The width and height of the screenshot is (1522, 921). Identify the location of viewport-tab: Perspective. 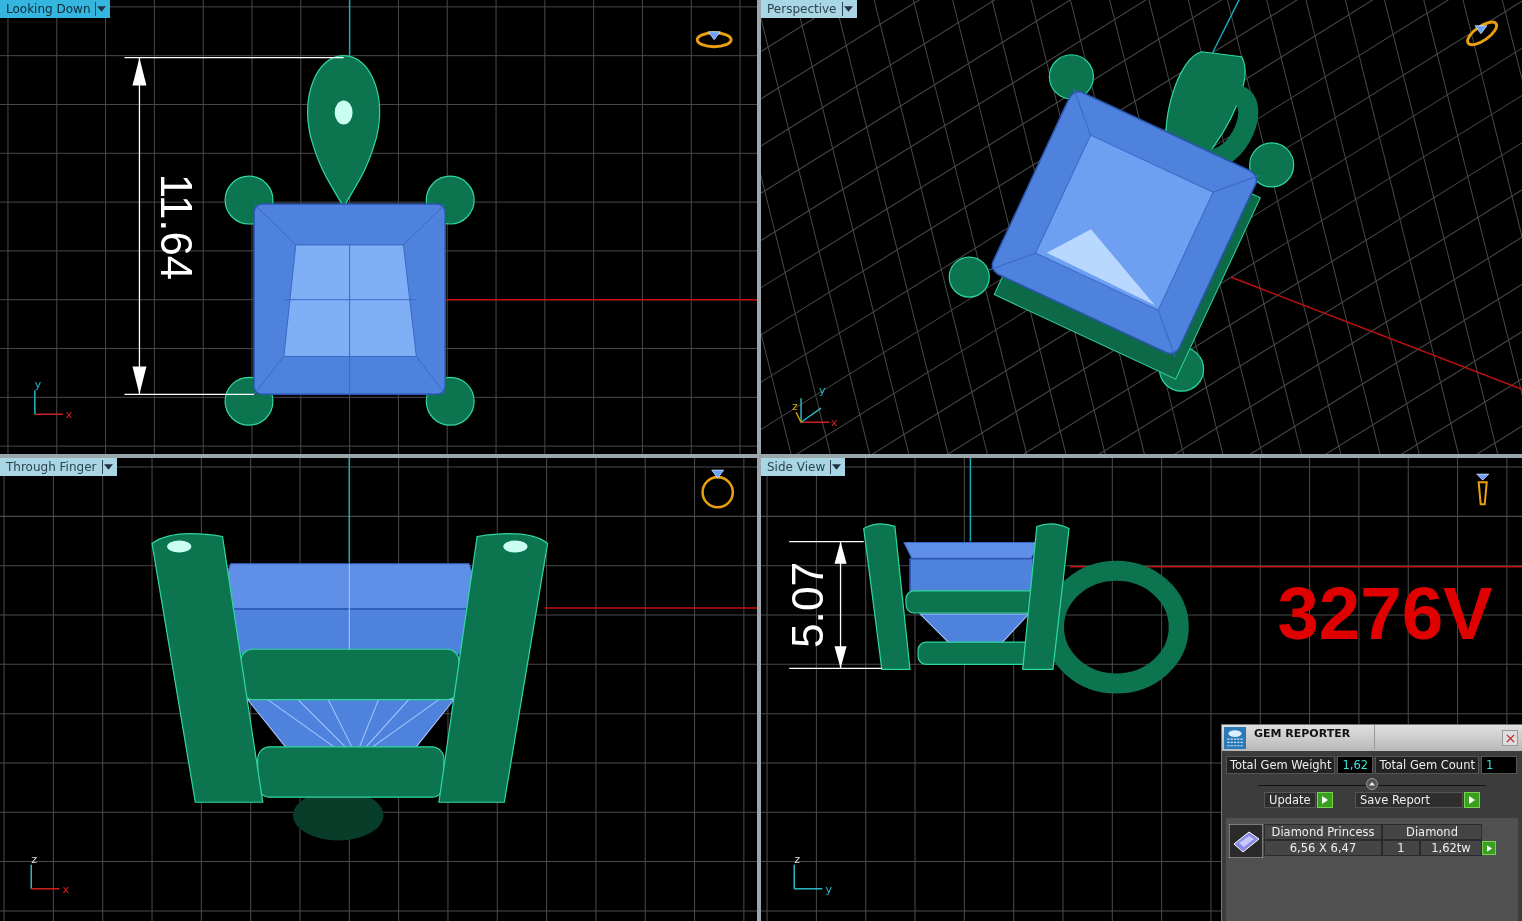
(809, 9).